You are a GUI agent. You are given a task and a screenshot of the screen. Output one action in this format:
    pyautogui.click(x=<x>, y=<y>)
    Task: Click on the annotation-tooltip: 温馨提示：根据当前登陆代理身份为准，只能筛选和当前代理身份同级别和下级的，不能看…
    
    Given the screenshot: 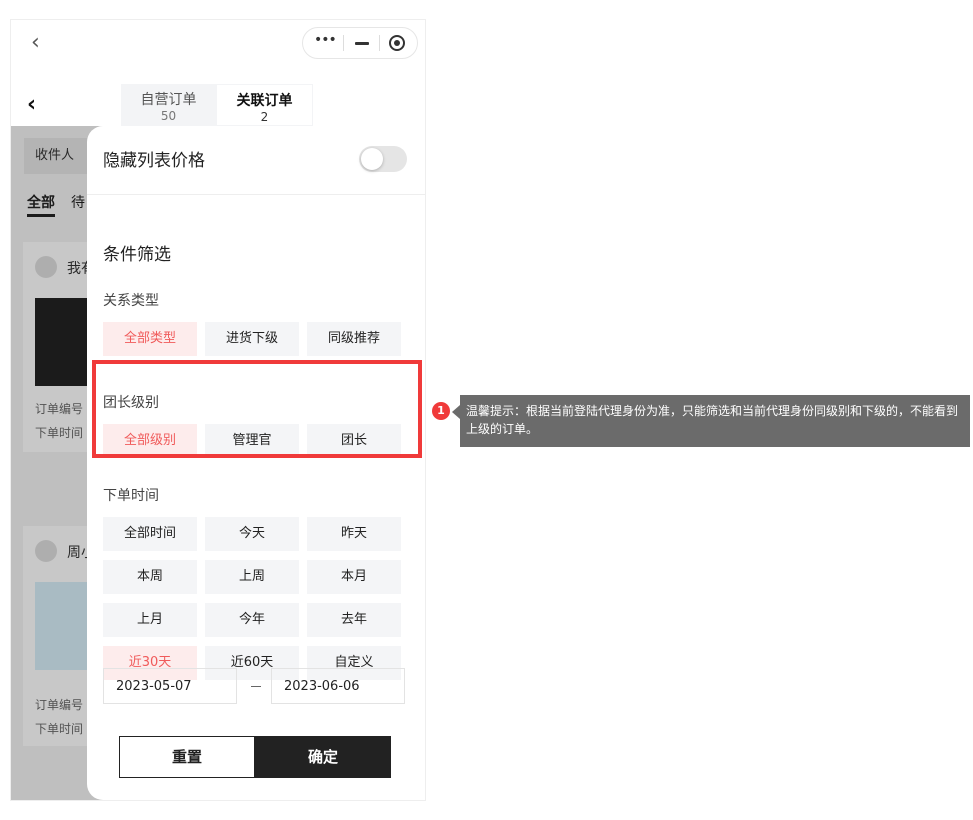 What is the action you would take?
    pyautogui.click(x=711, y=421)
    